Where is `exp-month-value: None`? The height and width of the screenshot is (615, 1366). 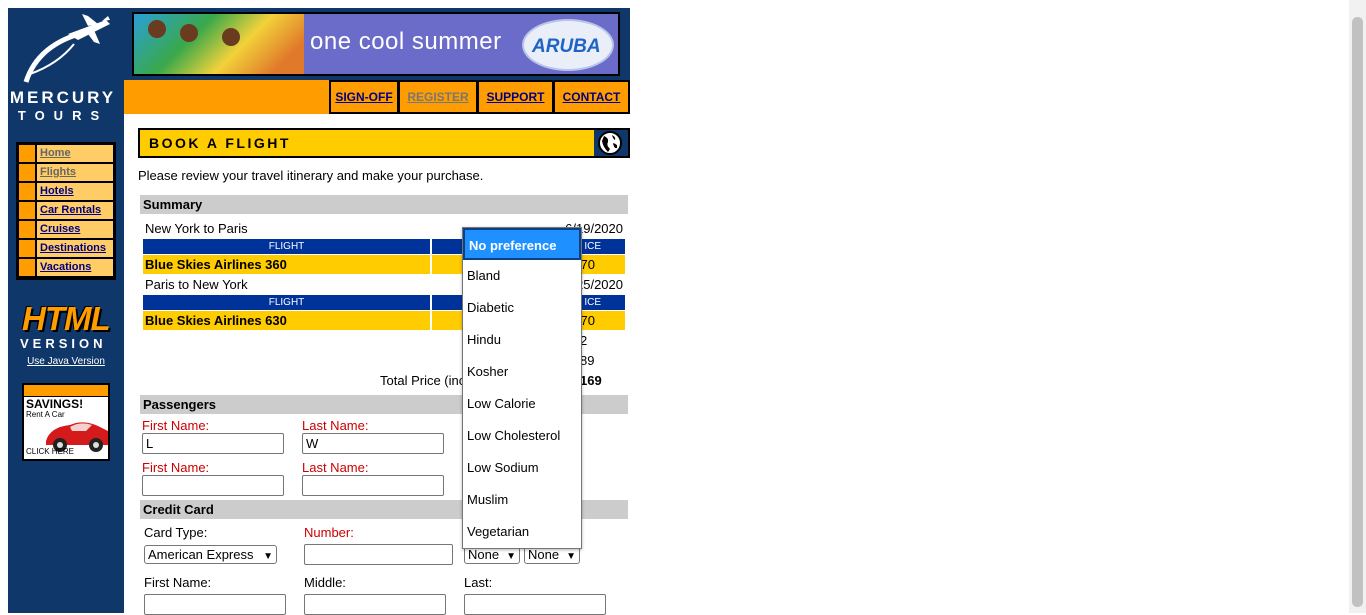 exp-month-value: None is located at coordinates (484, 554).